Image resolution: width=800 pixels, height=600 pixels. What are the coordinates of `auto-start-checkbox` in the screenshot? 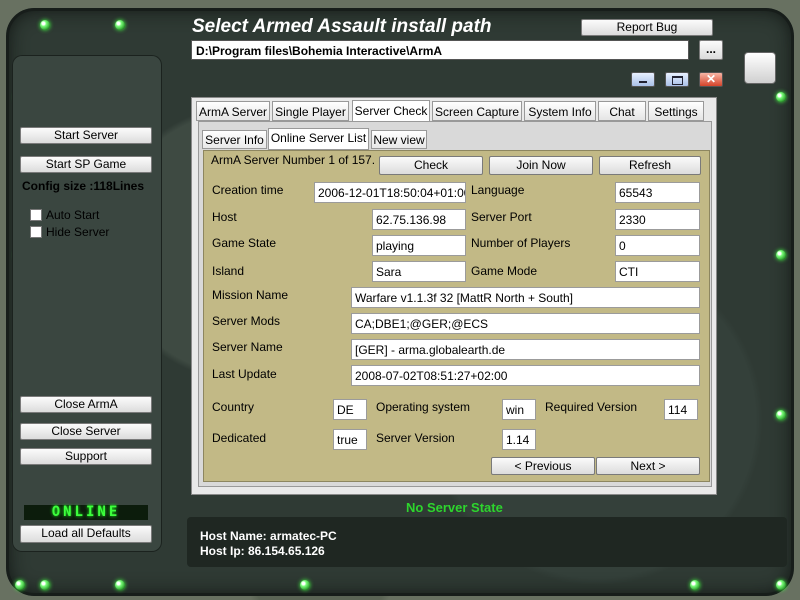 It's located at (36, 215).